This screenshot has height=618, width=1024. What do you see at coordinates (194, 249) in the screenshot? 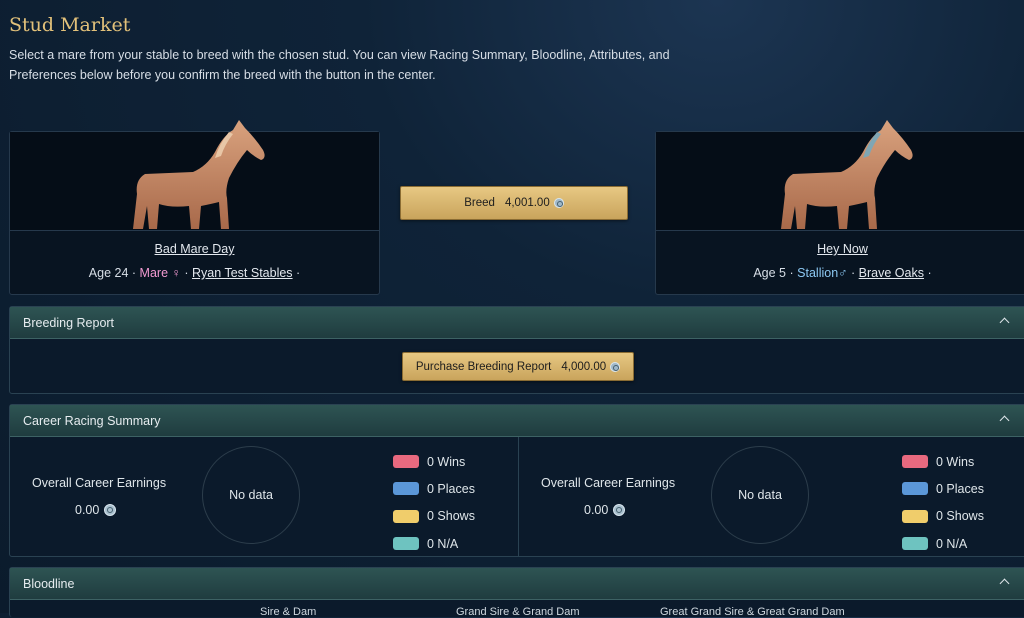
I see `mare-name-link: Bad Mare Day` at bounding box center [194, 249].